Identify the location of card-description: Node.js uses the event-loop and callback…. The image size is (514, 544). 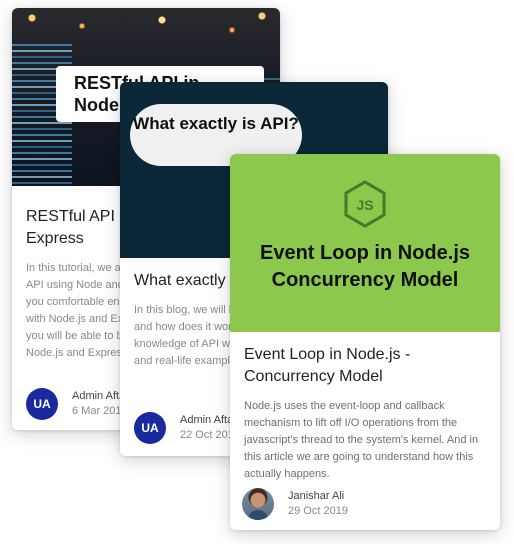
(361, 440).